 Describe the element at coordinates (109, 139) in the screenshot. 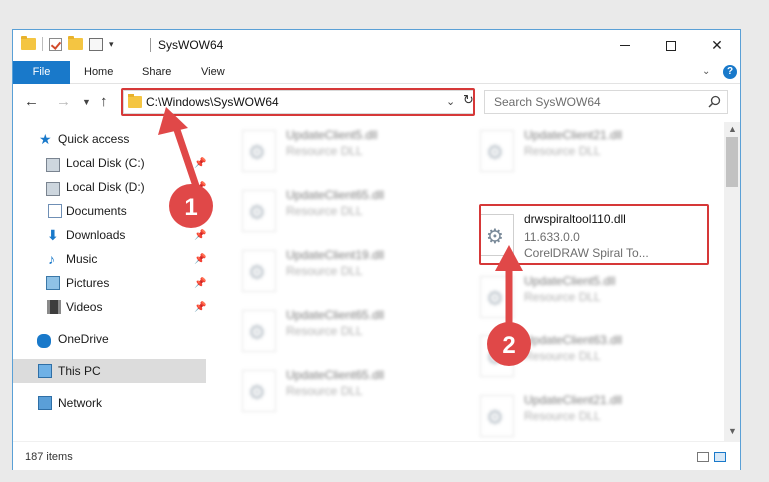

I see `sidebar-item-quick-access: ★ Quick access` at that location.